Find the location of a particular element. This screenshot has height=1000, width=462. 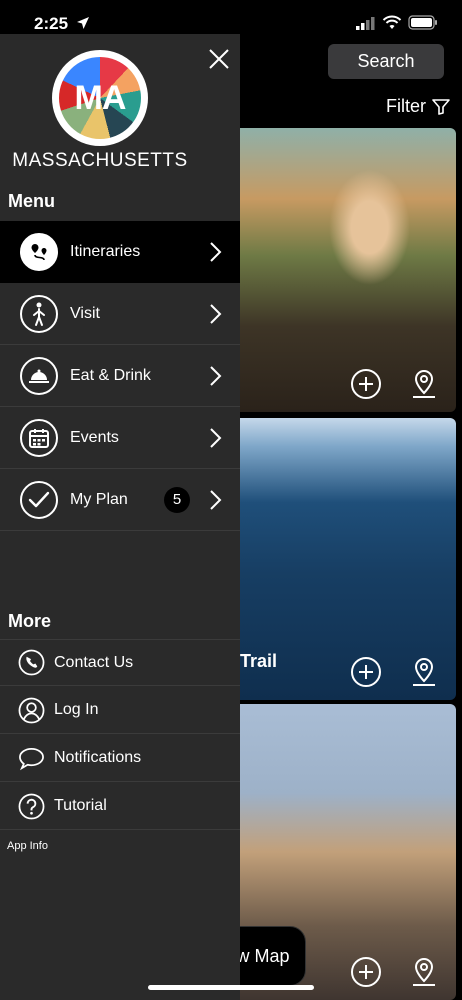

checkmark-icon is located at coordinates (39, 499).